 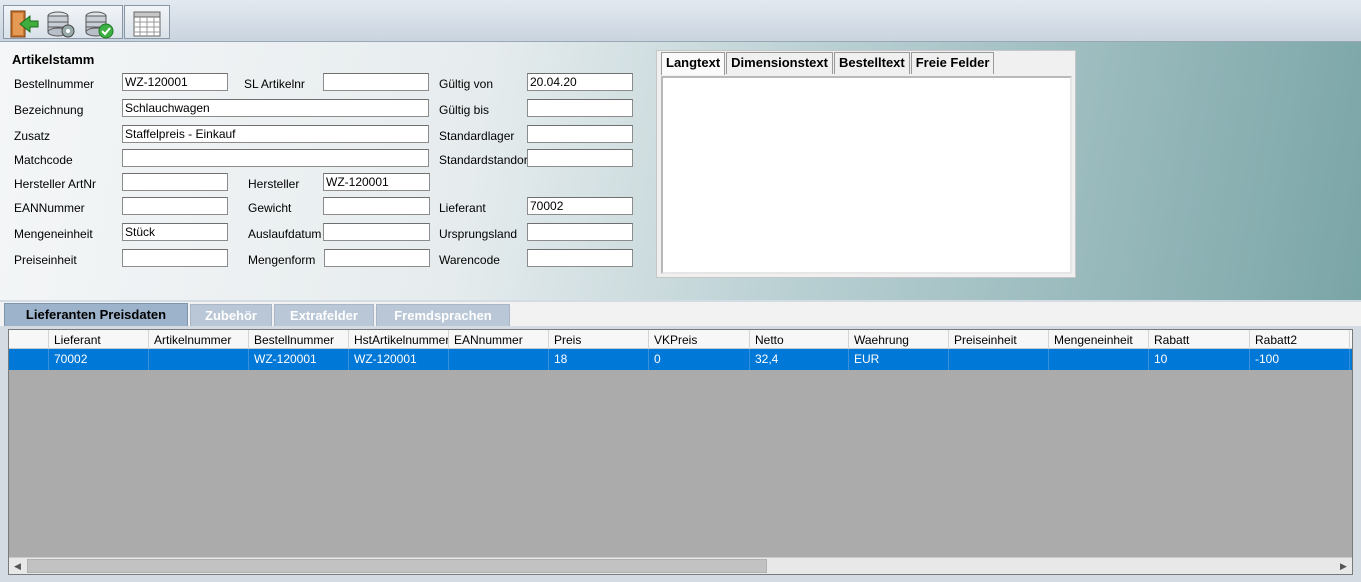 I want to click on column-header-eannummer: EANnummer, so click(x=499, y=339).